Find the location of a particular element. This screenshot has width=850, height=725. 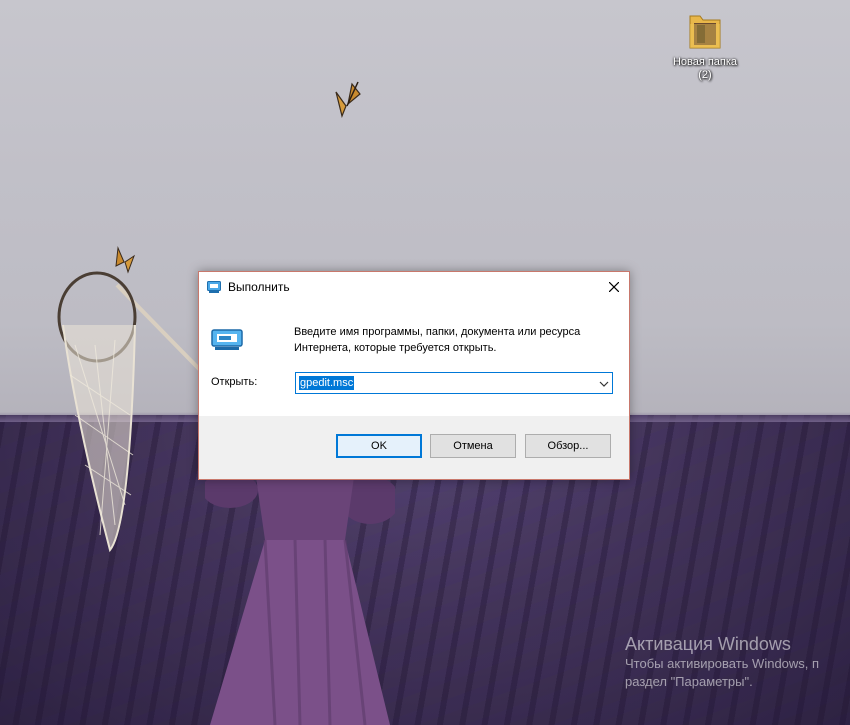

desktop-icon-new-folder: Новая папка (2) is located at coordinates (705, 46).